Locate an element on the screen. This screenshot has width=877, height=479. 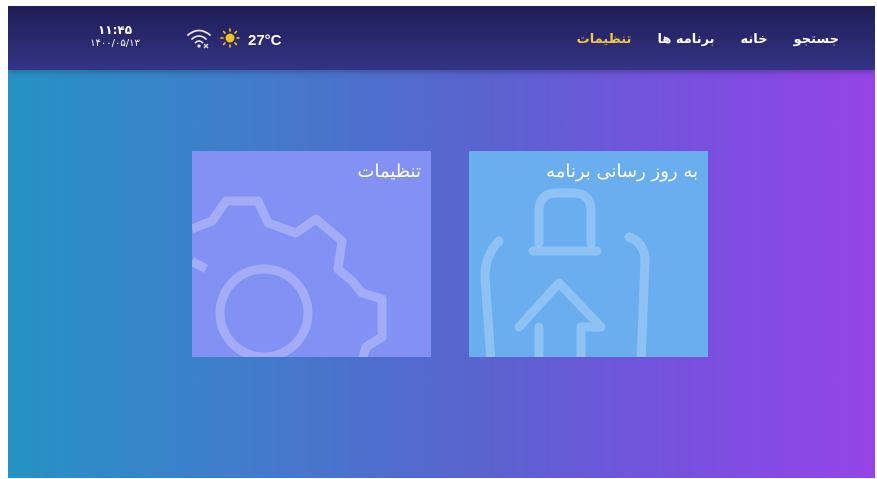
status-indicators: 27°C is located at coordinates (234, 40).